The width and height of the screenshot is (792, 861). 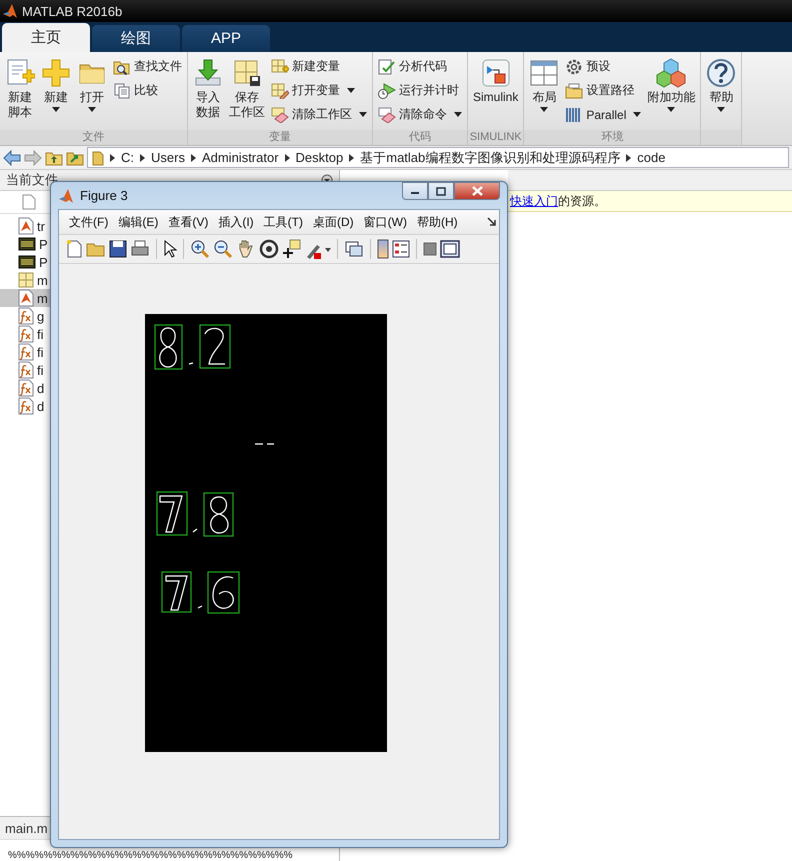 I want to click on ribbon-button: 打开变量, so click(x=319, y=90).